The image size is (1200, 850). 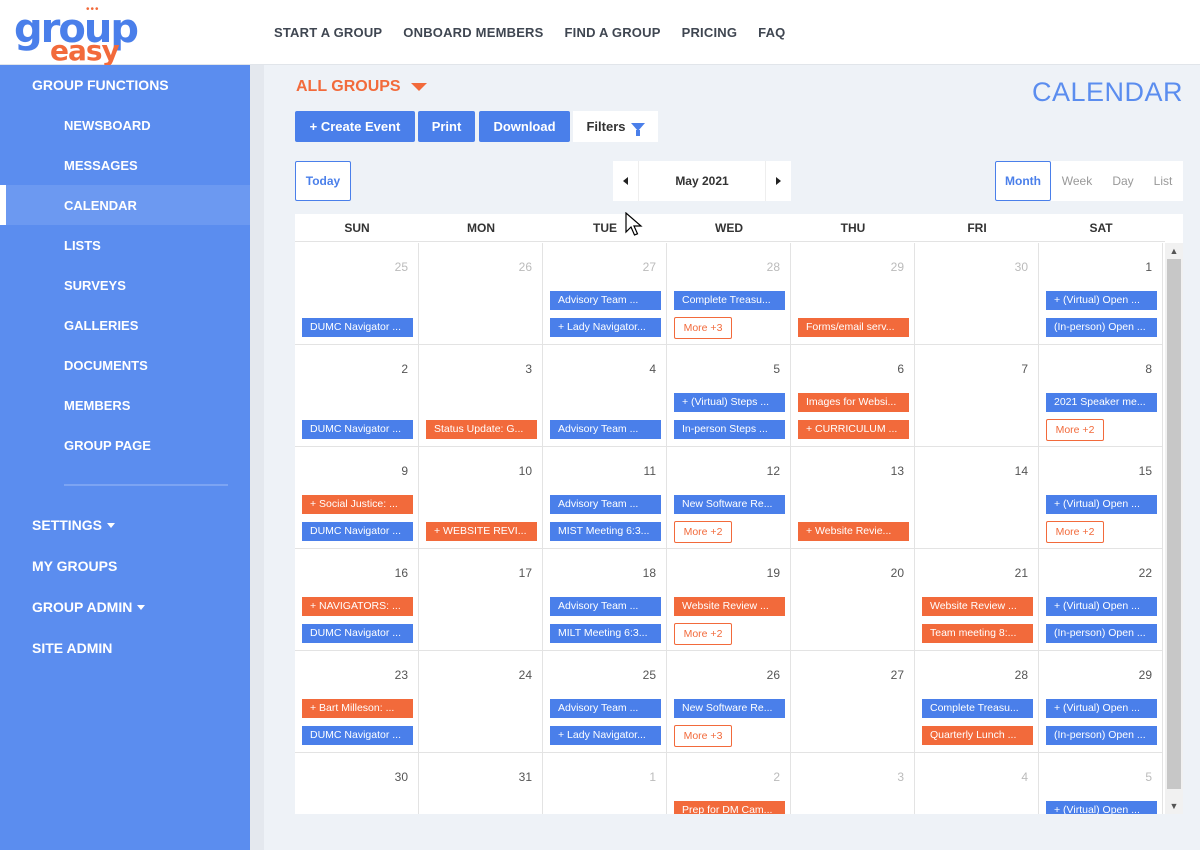 I want to click on day-cell: 17, so click(x=481, y=600).